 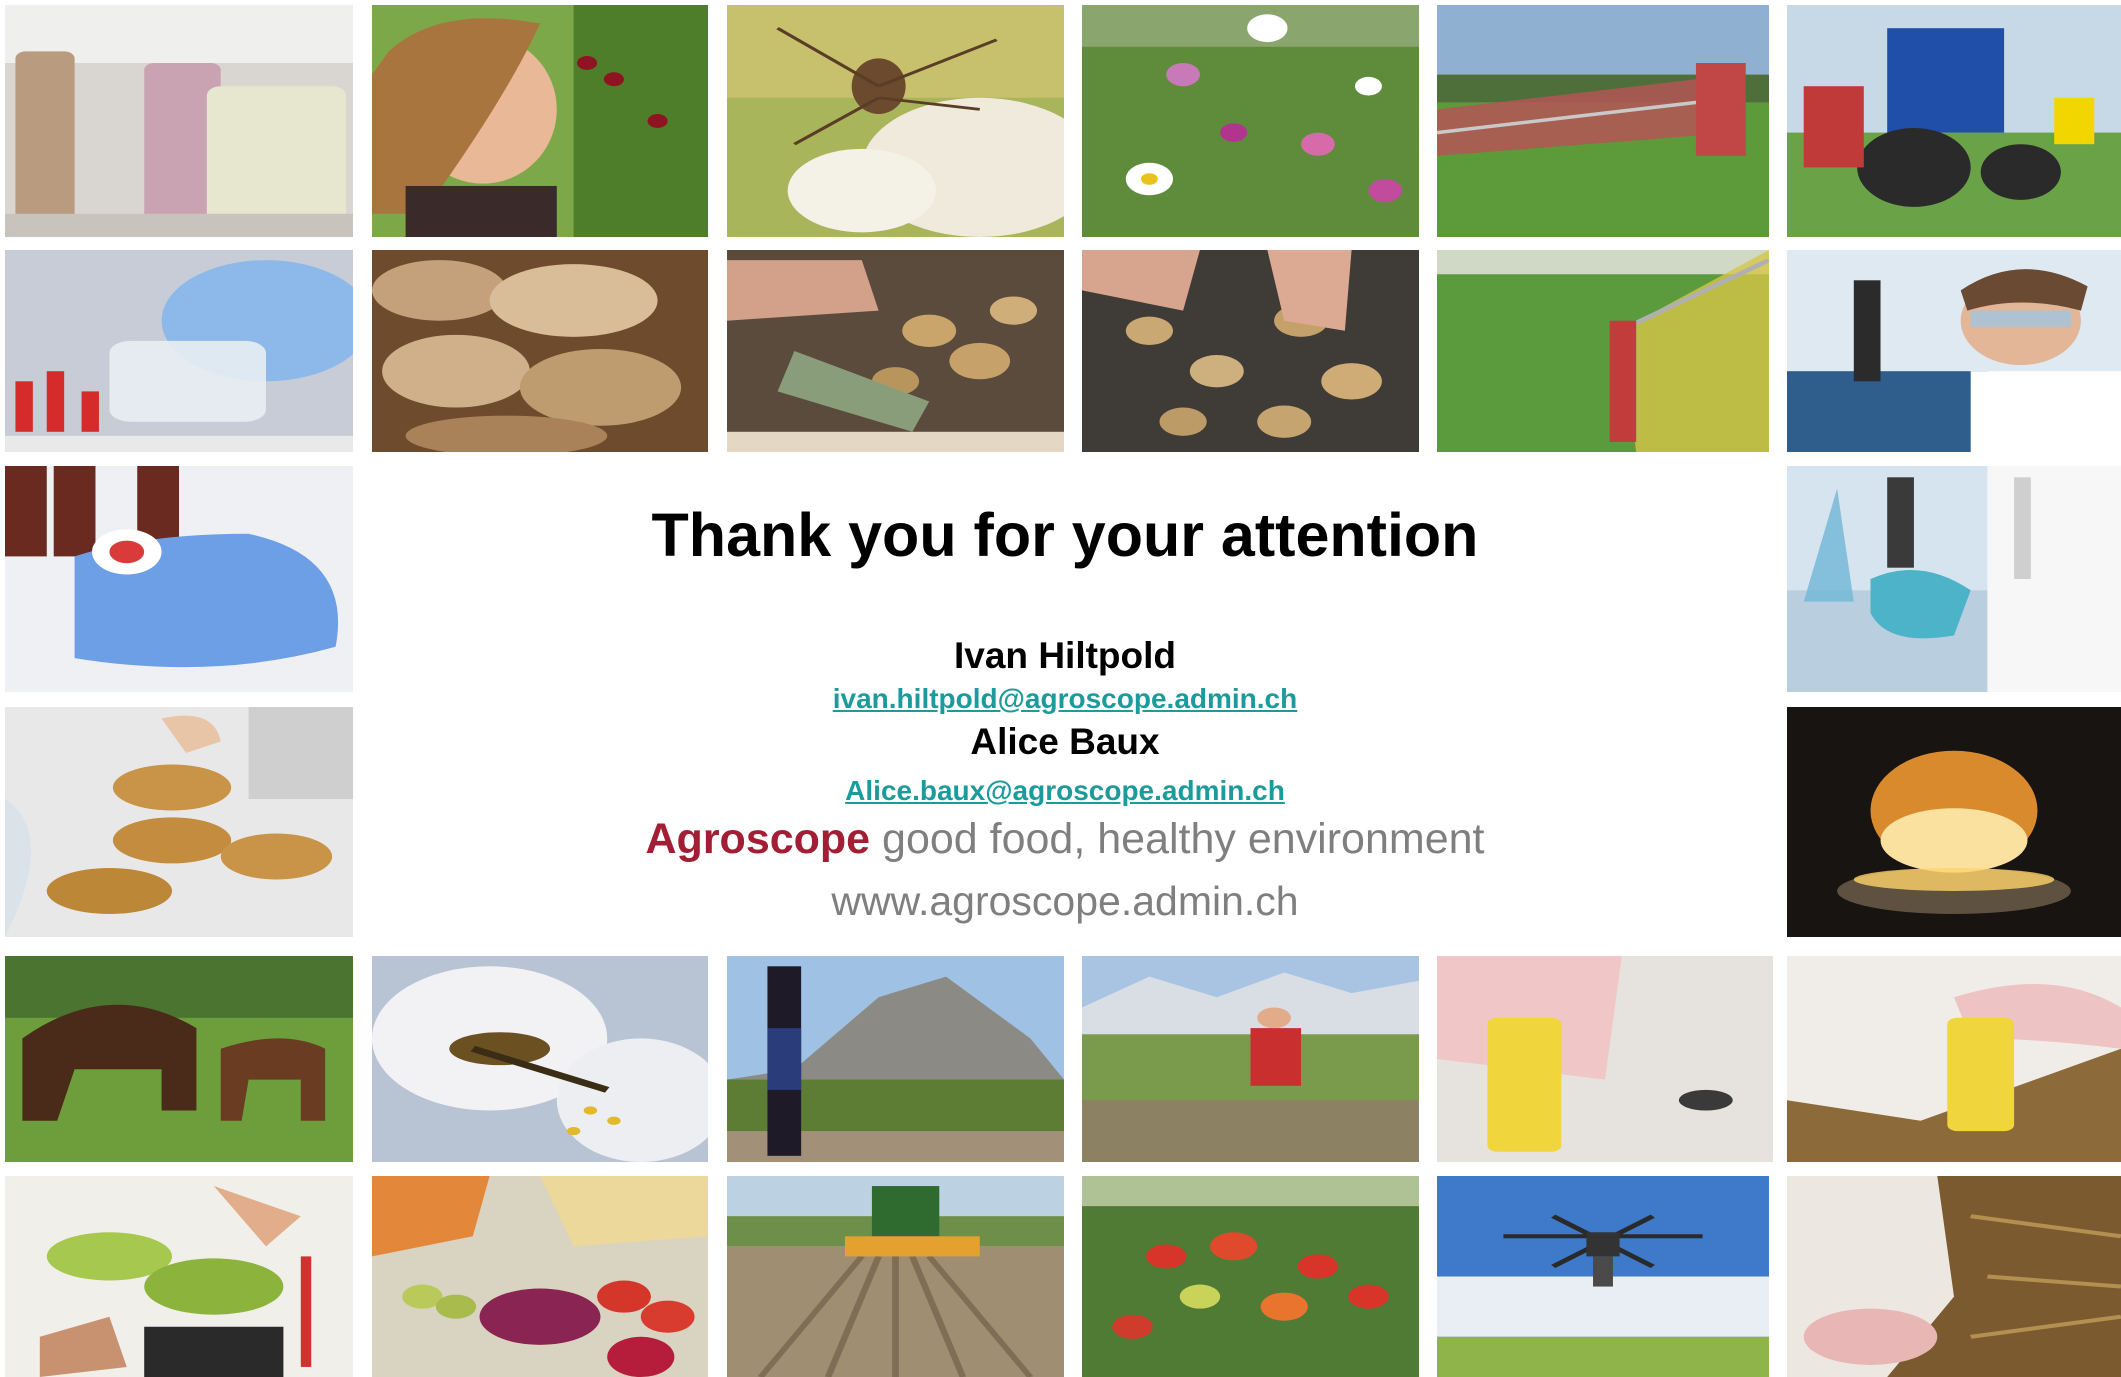 What do you see at coordinates (1250, 121) in the screenshot?
I see `photo-meadow-flowers` at bounding box center [1250, 121].